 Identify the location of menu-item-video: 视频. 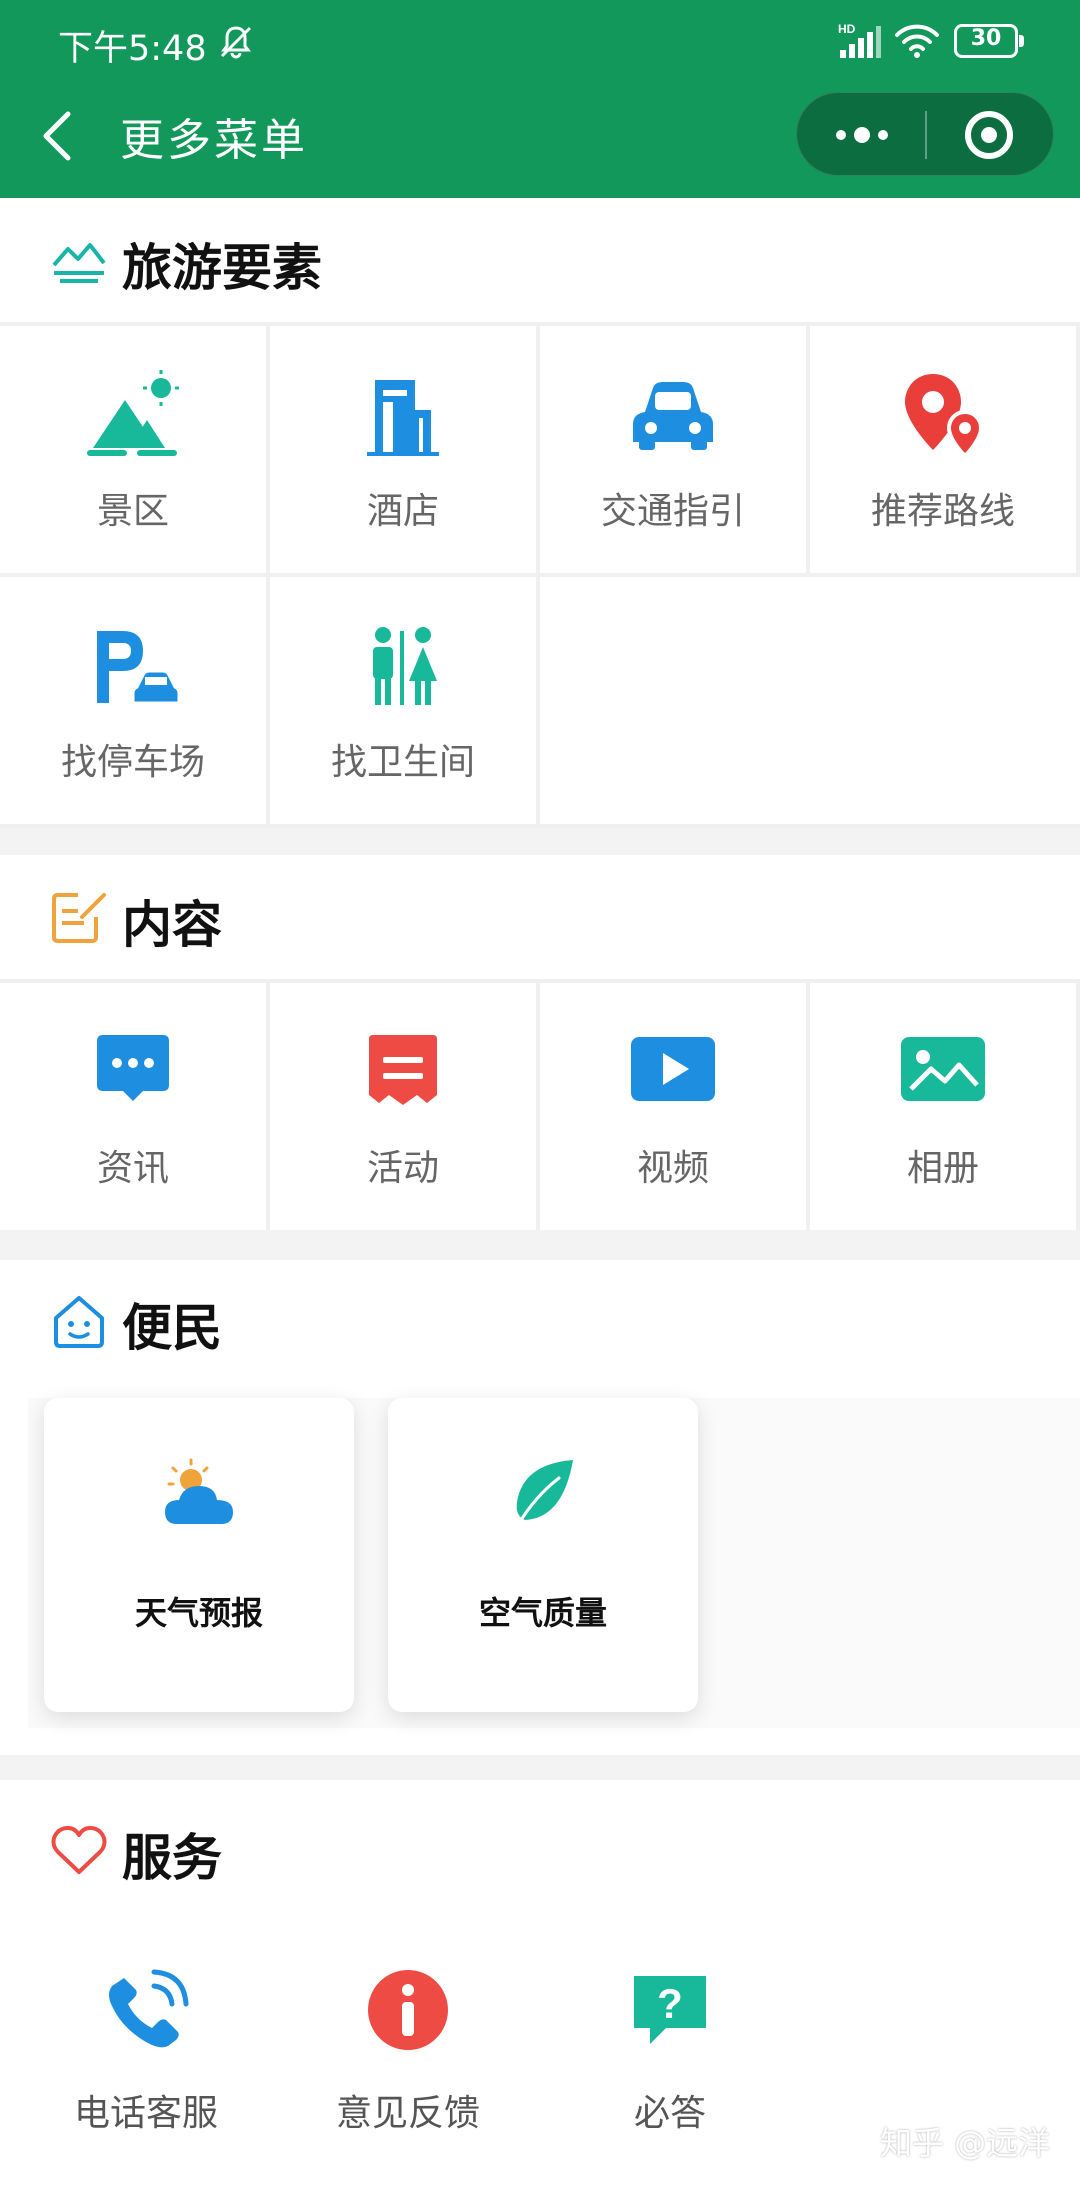
(673, 1106).